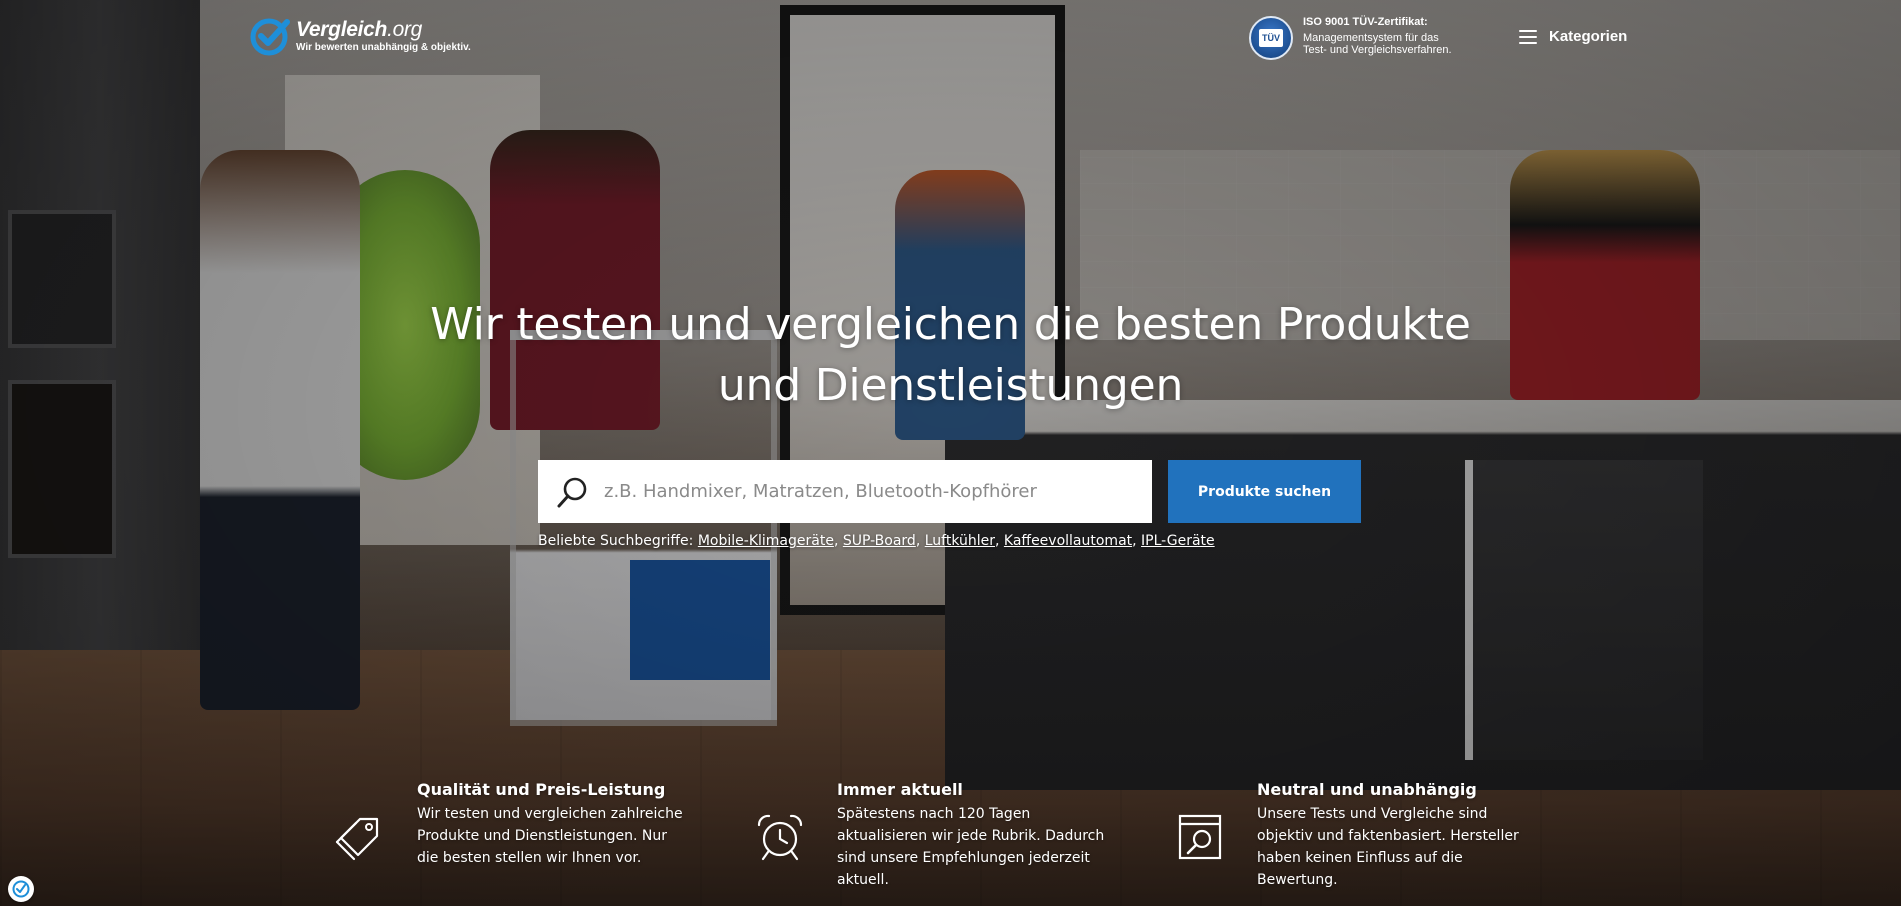  What do you see at coordinates (1377, 50) in the screenshot?
I see `certificate-line-2: Test- und Vergleichsverfahren.` at bounding box center [1377, 50].